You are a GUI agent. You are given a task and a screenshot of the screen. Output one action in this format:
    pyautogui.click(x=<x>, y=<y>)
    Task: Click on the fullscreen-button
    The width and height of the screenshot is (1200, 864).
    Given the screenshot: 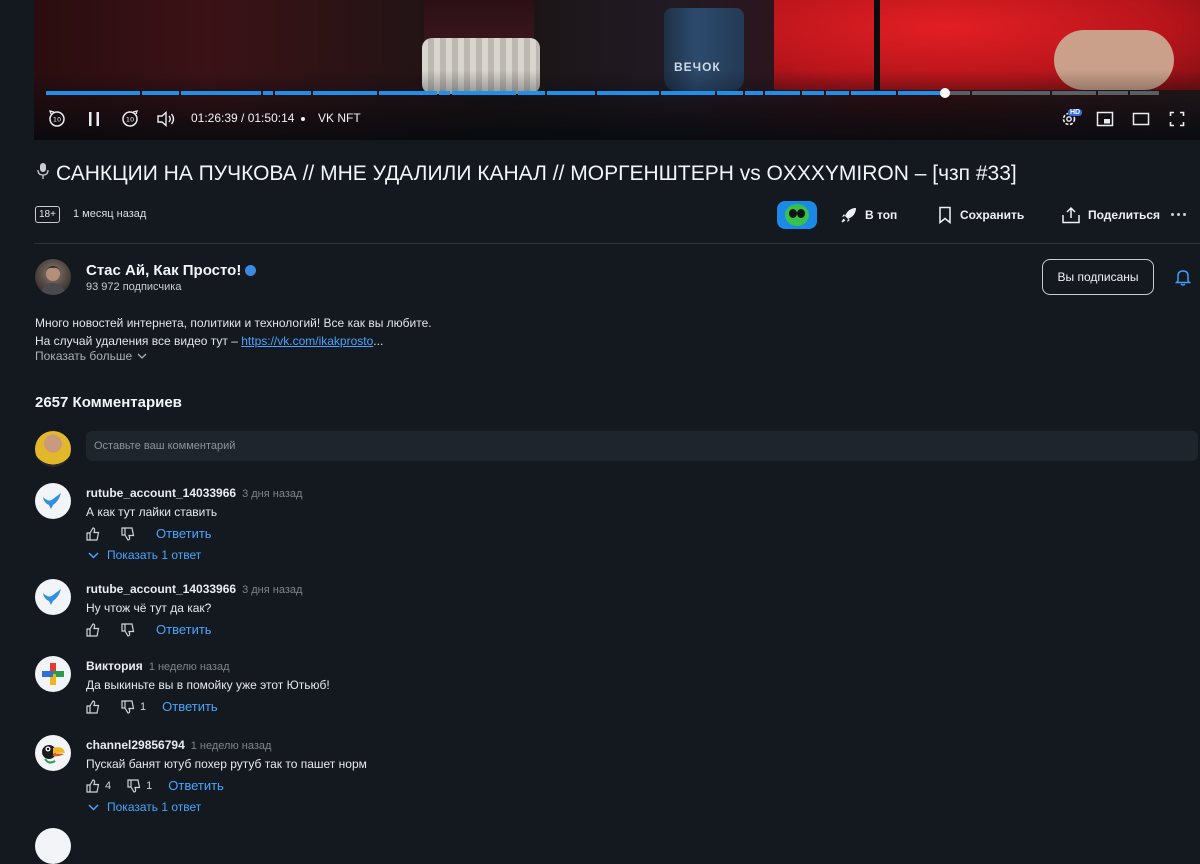 What is the action you would take?
    pyautogui.click(x=1177, y=119)
    